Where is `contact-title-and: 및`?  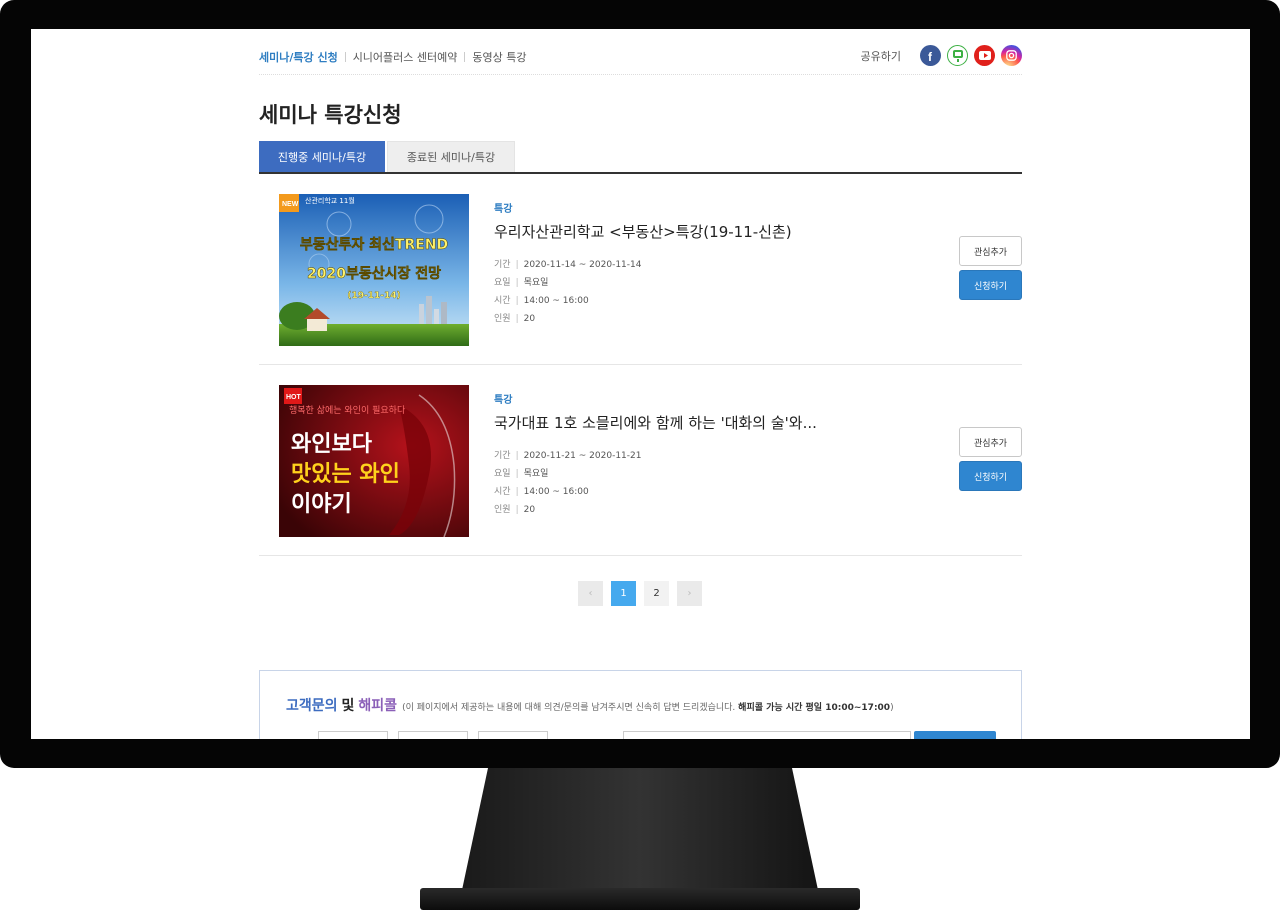 contact-title-and: 및 is located at coordinates (348, 706).